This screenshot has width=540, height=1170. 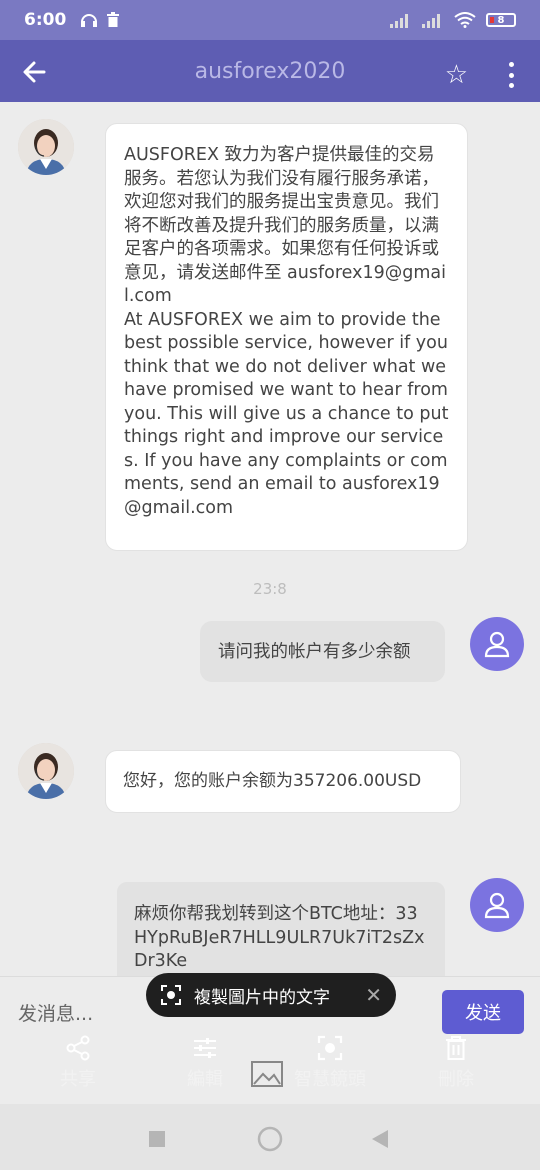 I want to click on edit-label: 編輯, so click(x=205, y=1079).